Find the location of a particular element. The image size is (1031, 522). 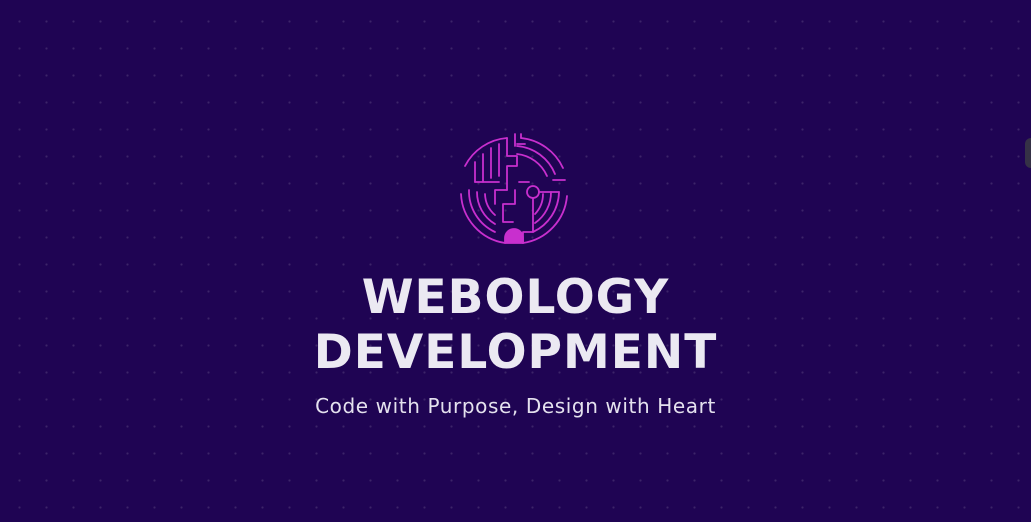

scroll-handle is located at coordinates (1028, 153).